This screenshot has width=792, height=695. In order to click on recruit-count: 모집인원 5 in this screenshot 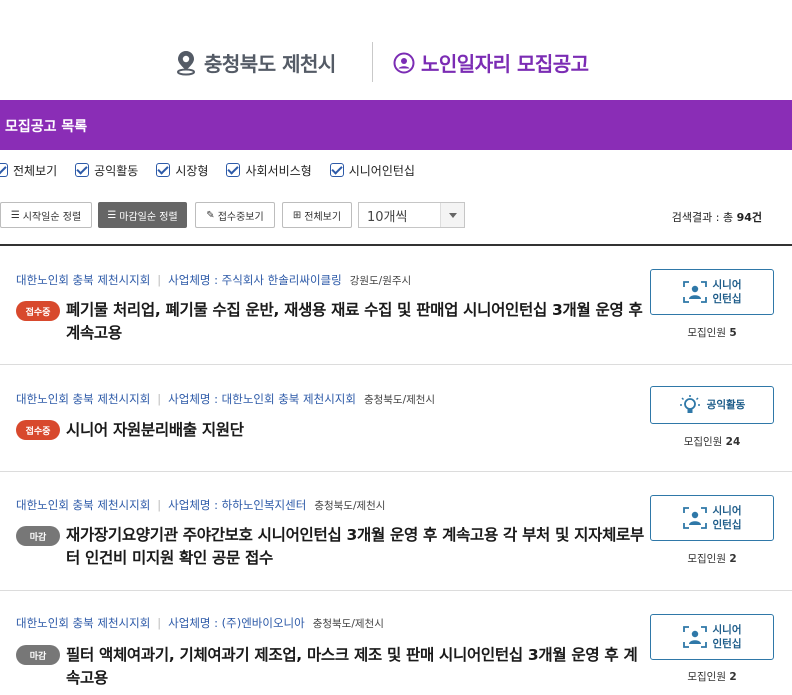, I will do `click(712, 333)`.